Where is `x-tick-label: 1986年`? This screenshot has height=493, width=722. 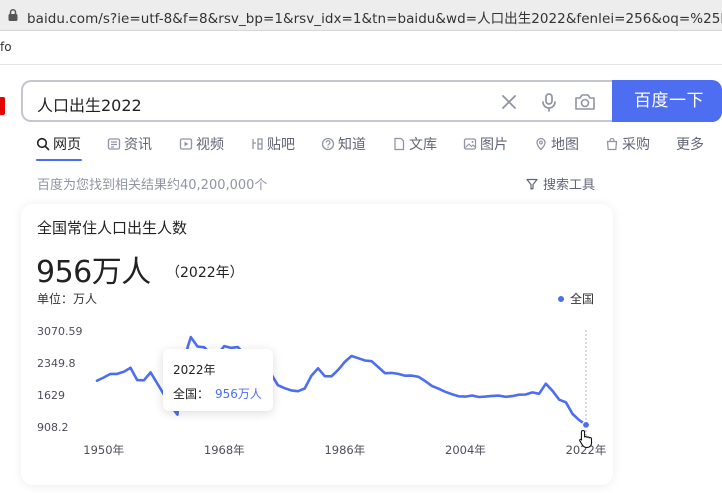
x-tick-label: 1986年 is located at coordinates (344, 450).